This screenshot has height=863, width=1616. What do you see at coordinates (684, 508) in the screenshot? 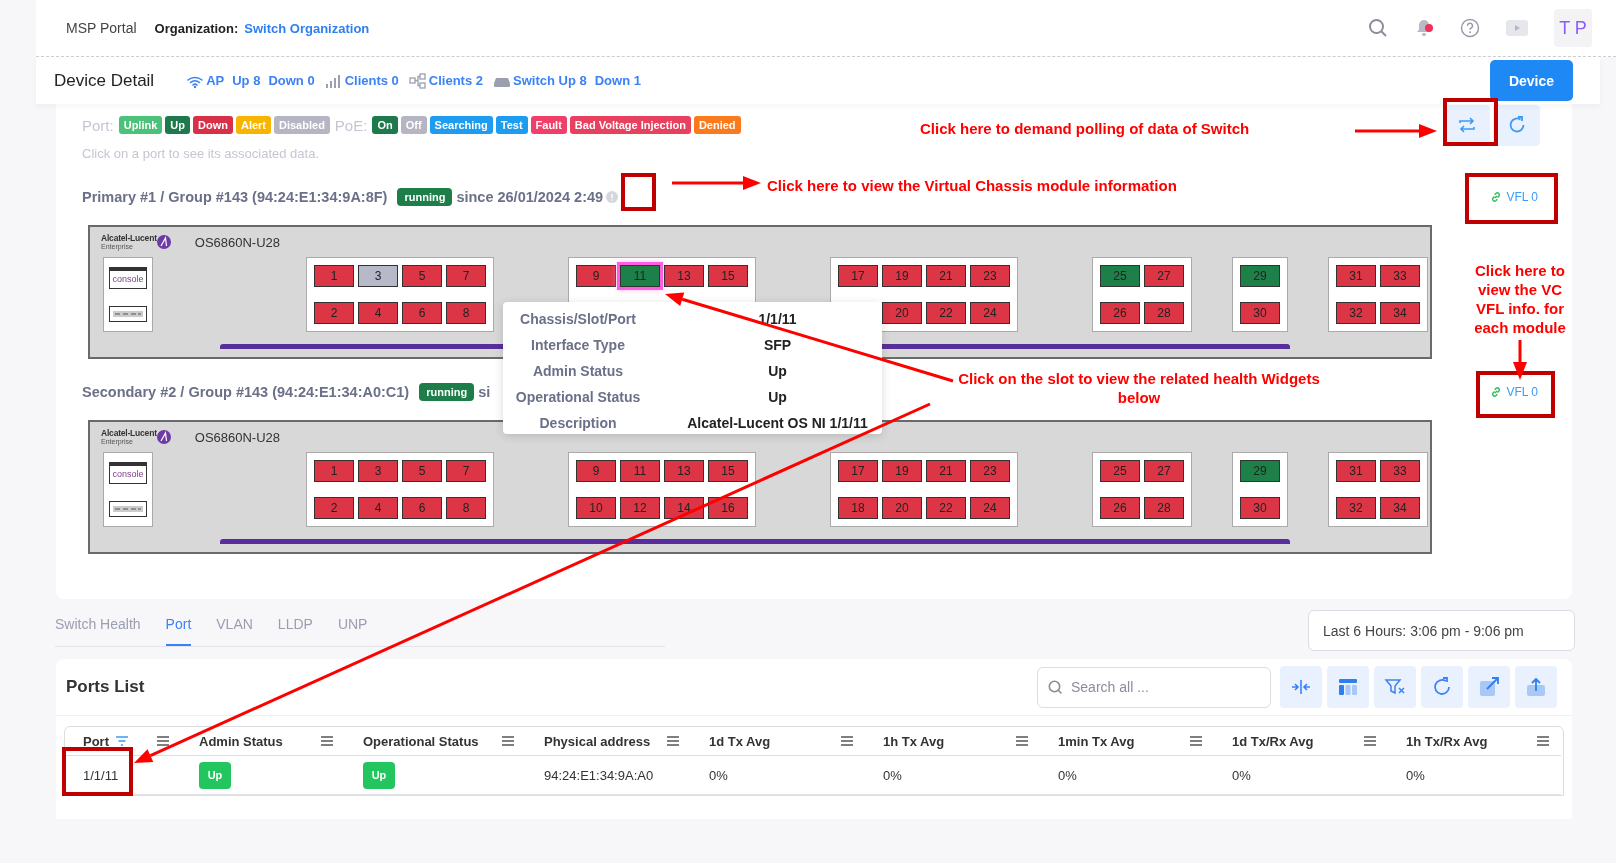
I see `port: 14` at bounding box center [684, 508].